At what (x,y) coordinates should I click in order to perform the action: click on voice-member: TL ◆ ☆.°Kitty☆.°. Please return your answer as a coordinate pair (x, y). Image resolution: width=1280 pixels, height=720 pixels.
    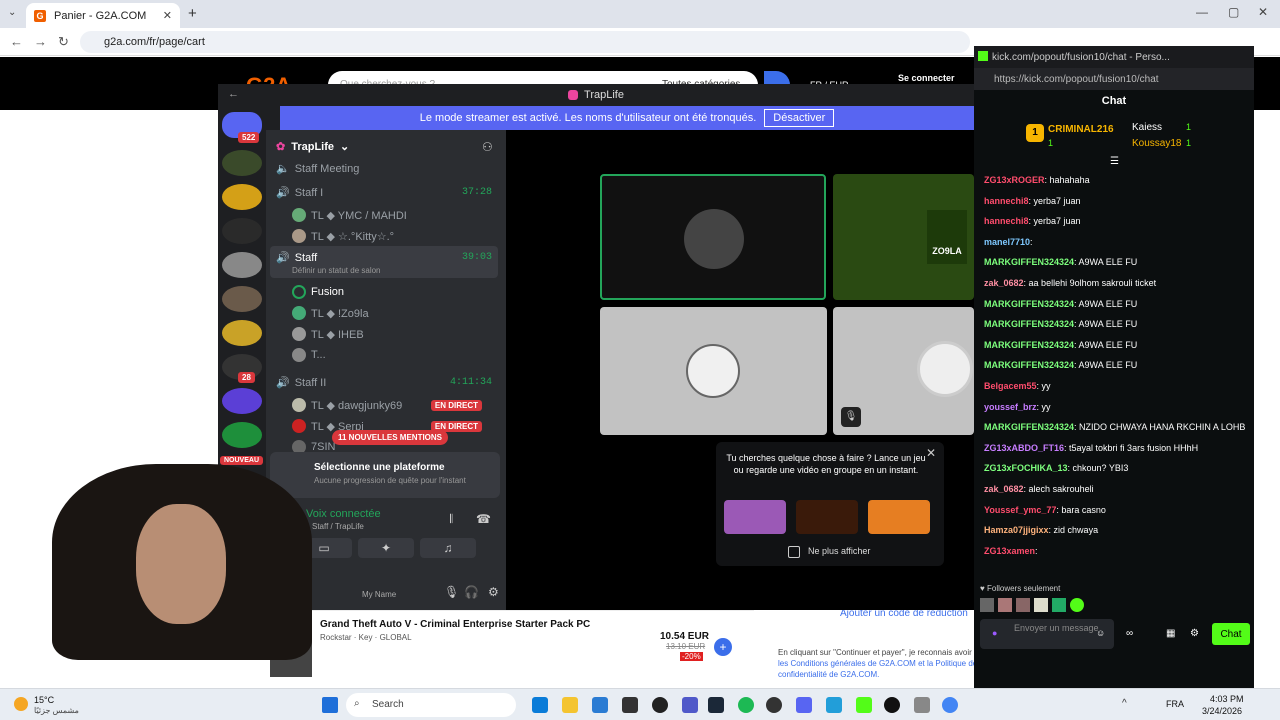
    Looking at the image, I should click on (343, 236).